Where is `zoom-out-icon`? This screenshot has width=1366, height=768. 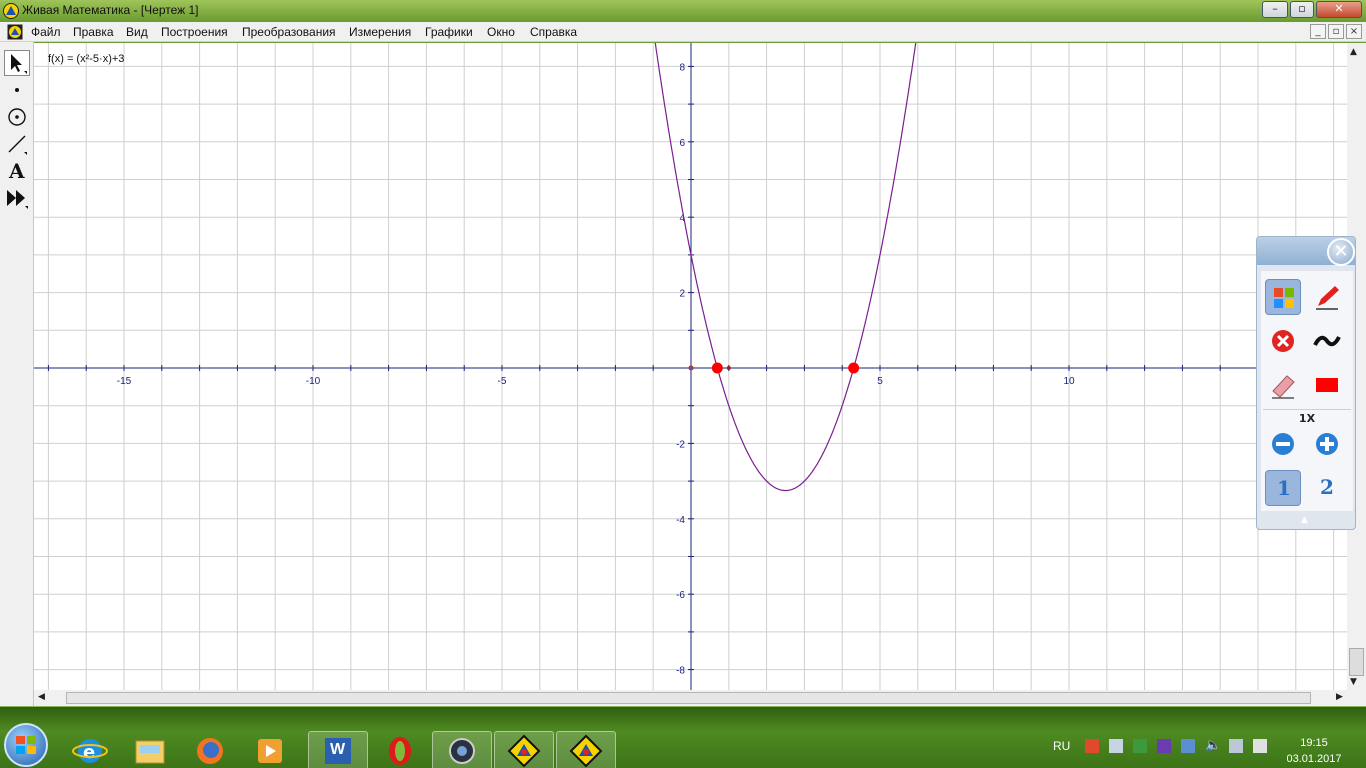 zoom-out-icon is located at coordinates (1283, 444).